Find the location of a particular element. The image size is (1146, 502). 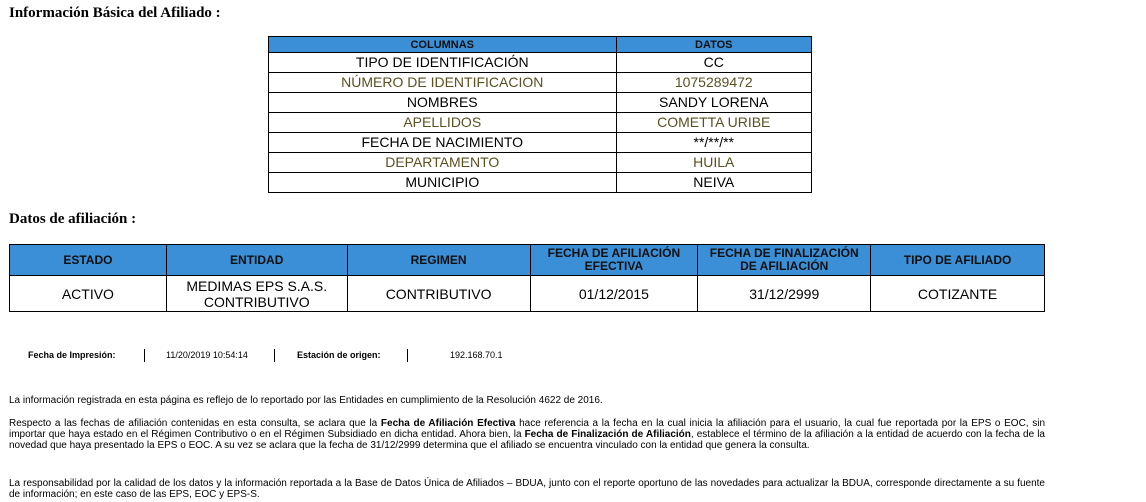

field-value: CC is located at coordinates (714, 62).